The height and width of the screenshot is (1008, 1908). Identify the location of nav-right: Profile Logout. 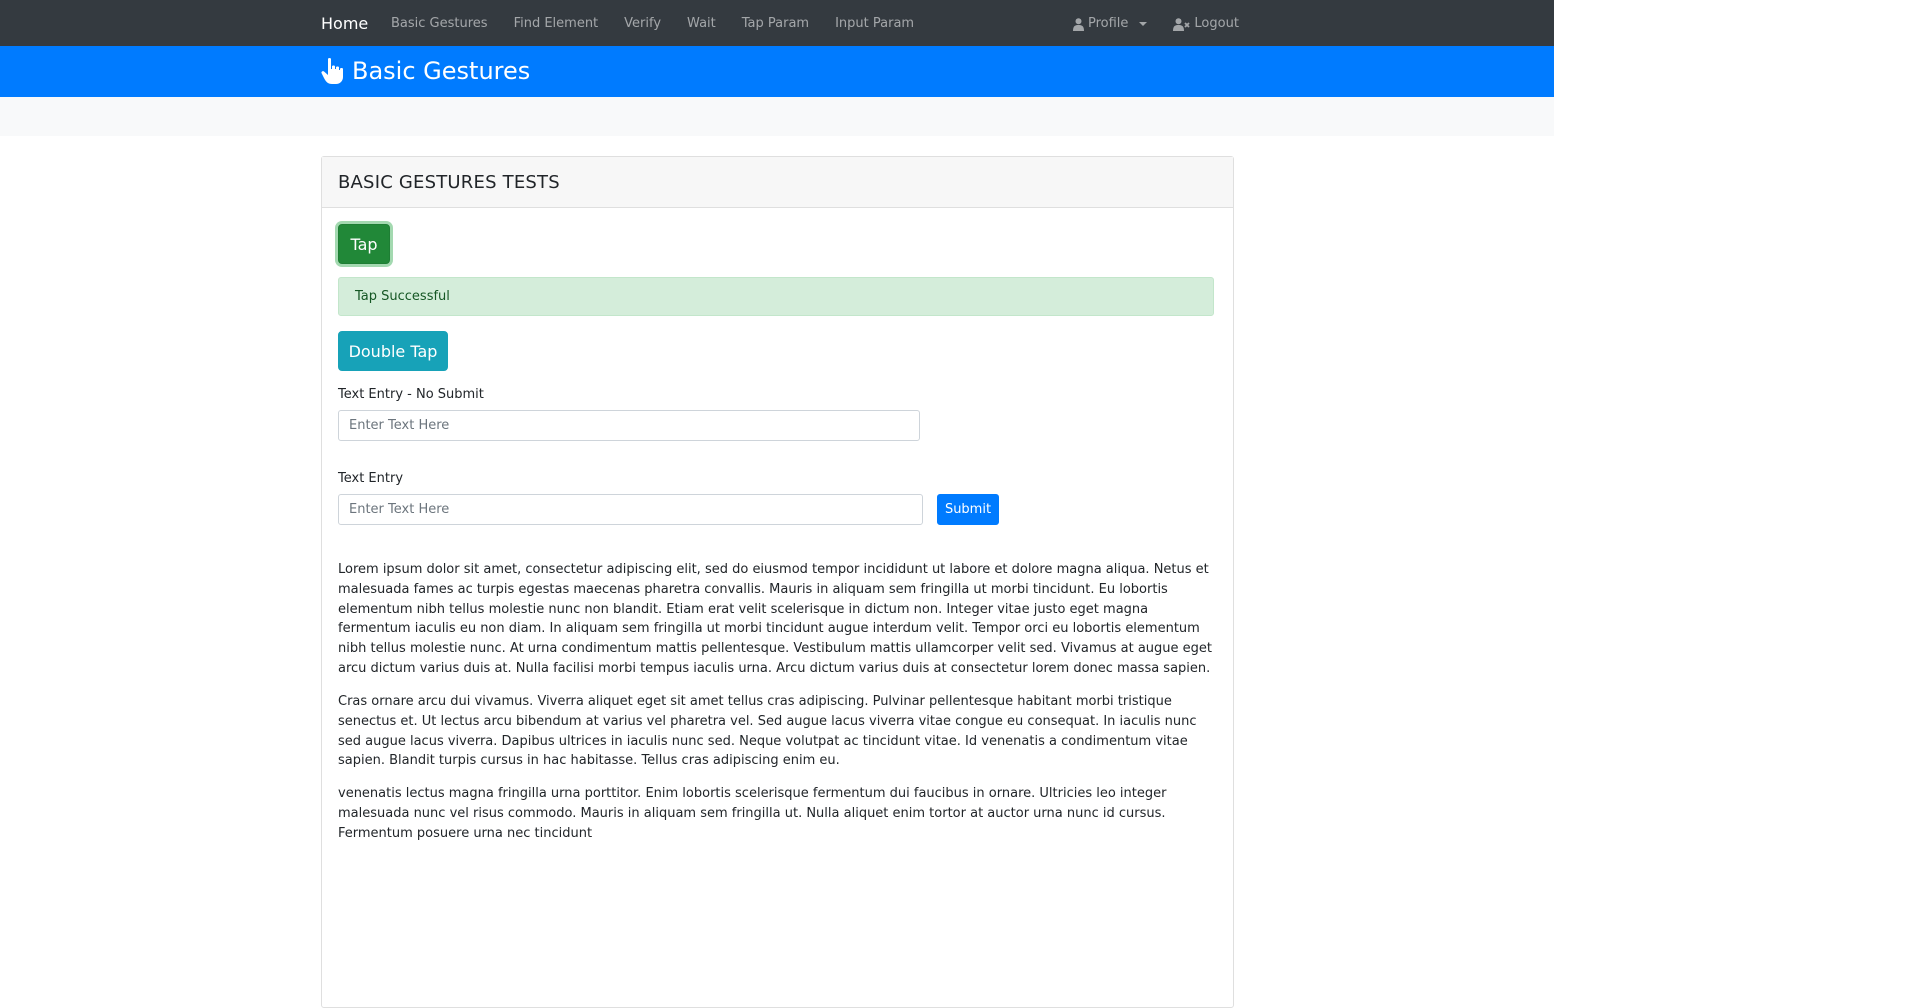
(1156, 24).